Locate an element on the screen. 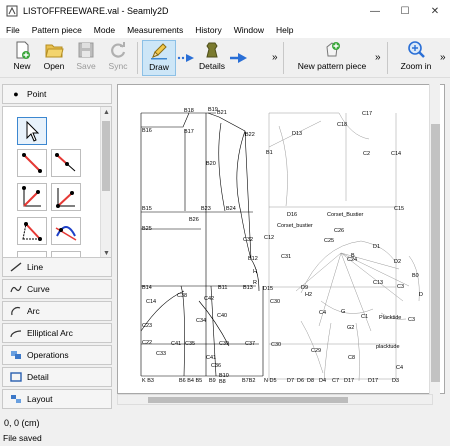  svg-text: C17 is located at coordinates (367, 114).